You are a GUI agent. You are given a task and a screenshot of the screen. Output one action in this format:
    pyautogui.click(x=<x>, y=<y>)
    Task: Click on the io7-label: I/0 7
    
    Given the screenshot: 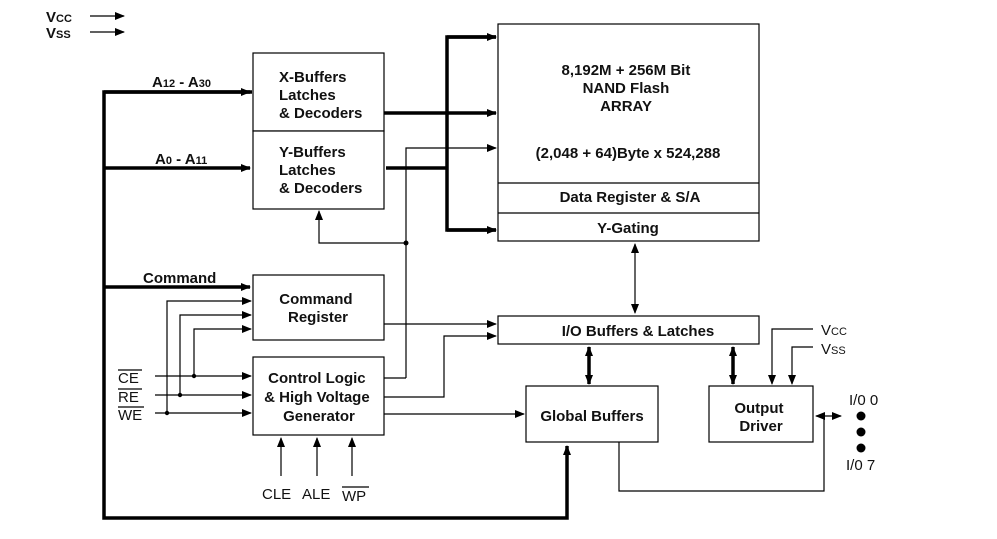 What is the action you would take?
    pyautogui.click(x=860, y=465)
    